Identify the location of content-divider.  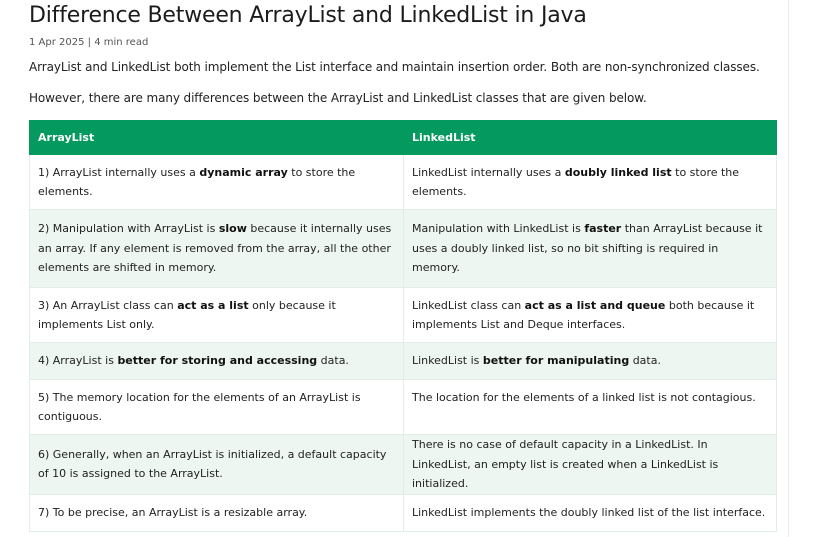
(788, 268).